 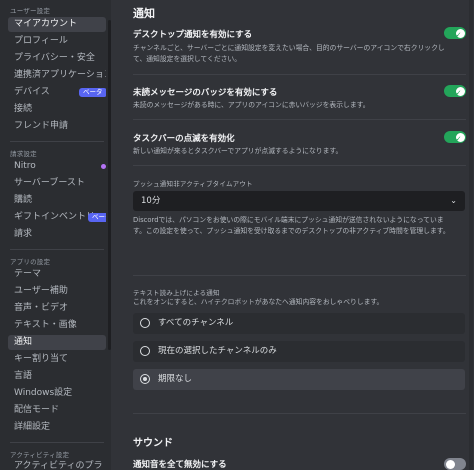 I want to click on sidebar-item-friend-requests: フレンド申請, so click(x=57, y=126).